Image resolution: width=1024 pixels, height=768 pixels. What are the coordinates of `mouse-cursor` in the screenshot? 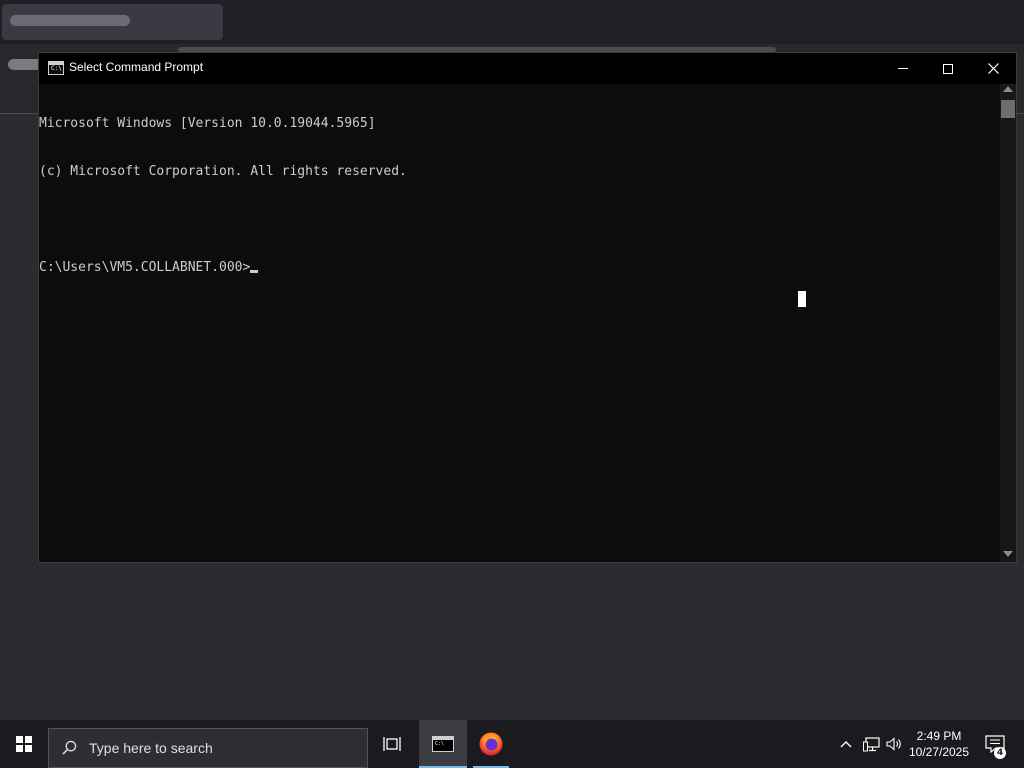 It's located at (802, 299).